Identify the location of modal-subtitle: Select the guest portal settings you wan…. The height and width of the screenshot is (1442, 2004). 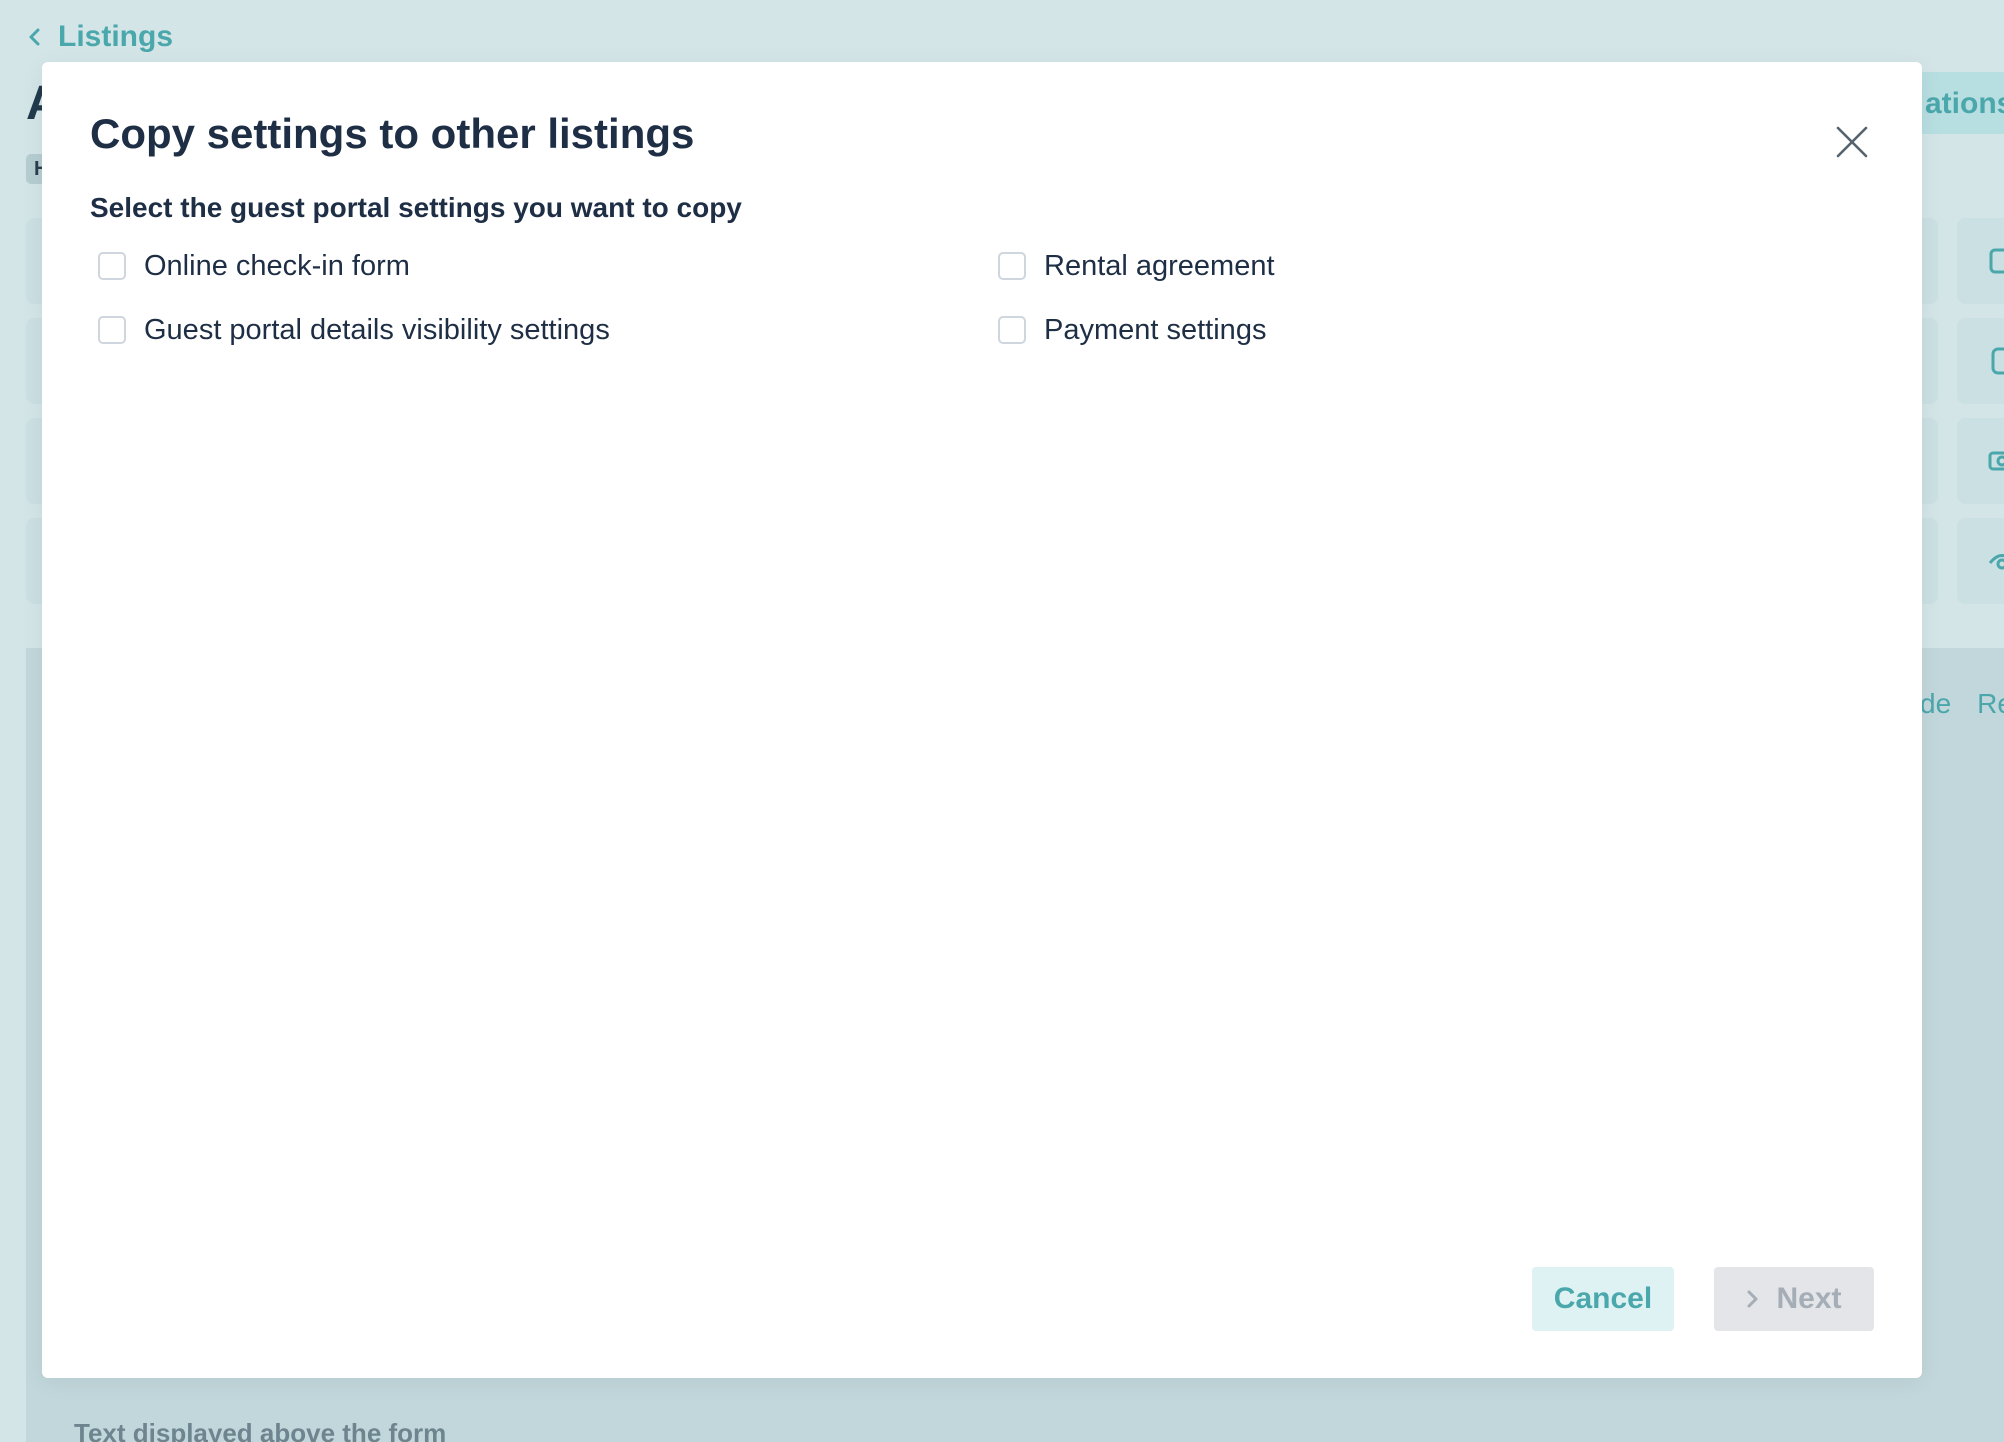
(416, 207).